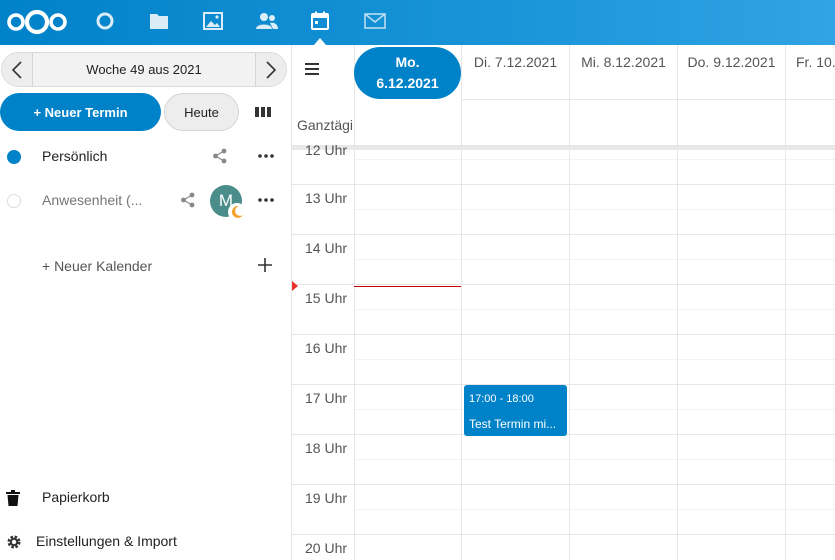 This screenshot has height=560, width=835. Describe the element at coordinates (326, 248) in the screenshot. I see `hour-label: 14 Uhr` at that location.